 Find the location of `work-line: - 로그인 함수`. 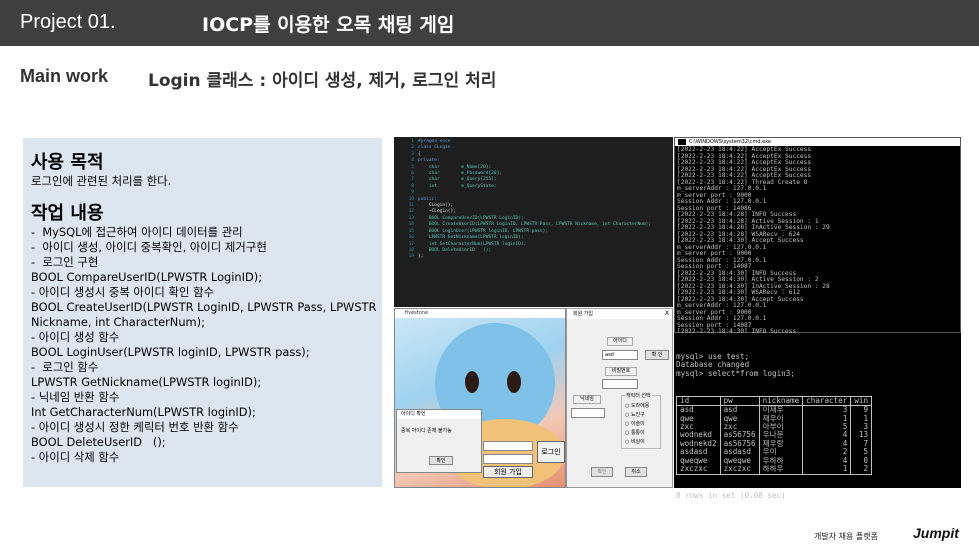

work-line: - 로그인 함수 is located at coordinates (65, 367).